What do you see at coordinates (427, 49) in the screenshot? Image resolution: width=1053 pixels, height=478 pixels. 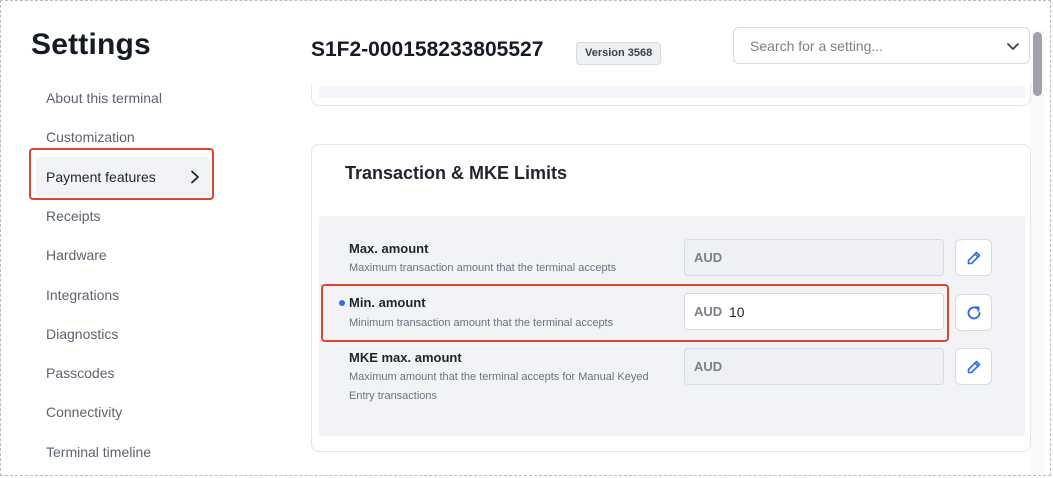 I see `terminal-serial: S1F2-000158233805527` at bounding box center [427, 49].